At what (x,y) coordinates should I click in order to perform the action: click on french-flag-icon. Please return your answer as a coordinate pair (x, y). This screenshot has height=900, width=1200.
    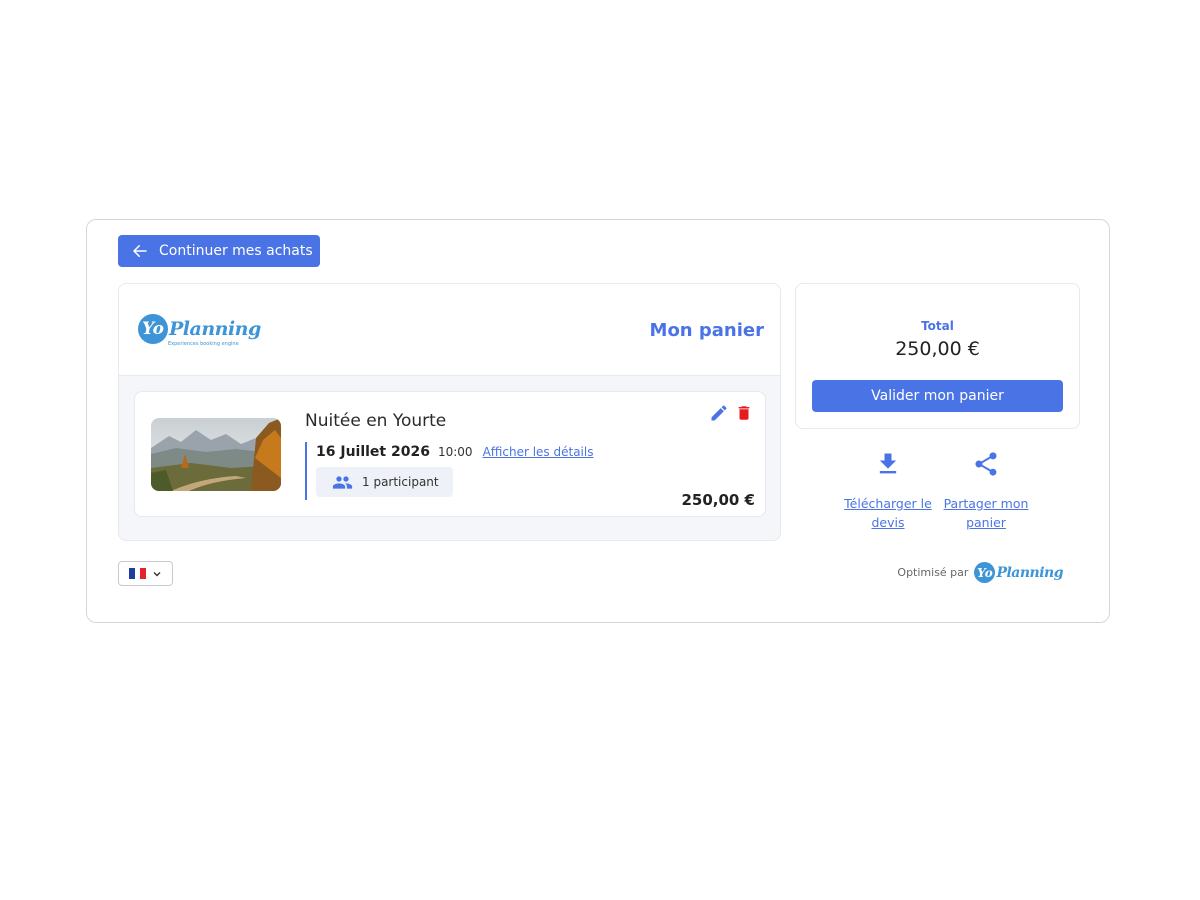
    Looking at the image, I should click on (138, 573).